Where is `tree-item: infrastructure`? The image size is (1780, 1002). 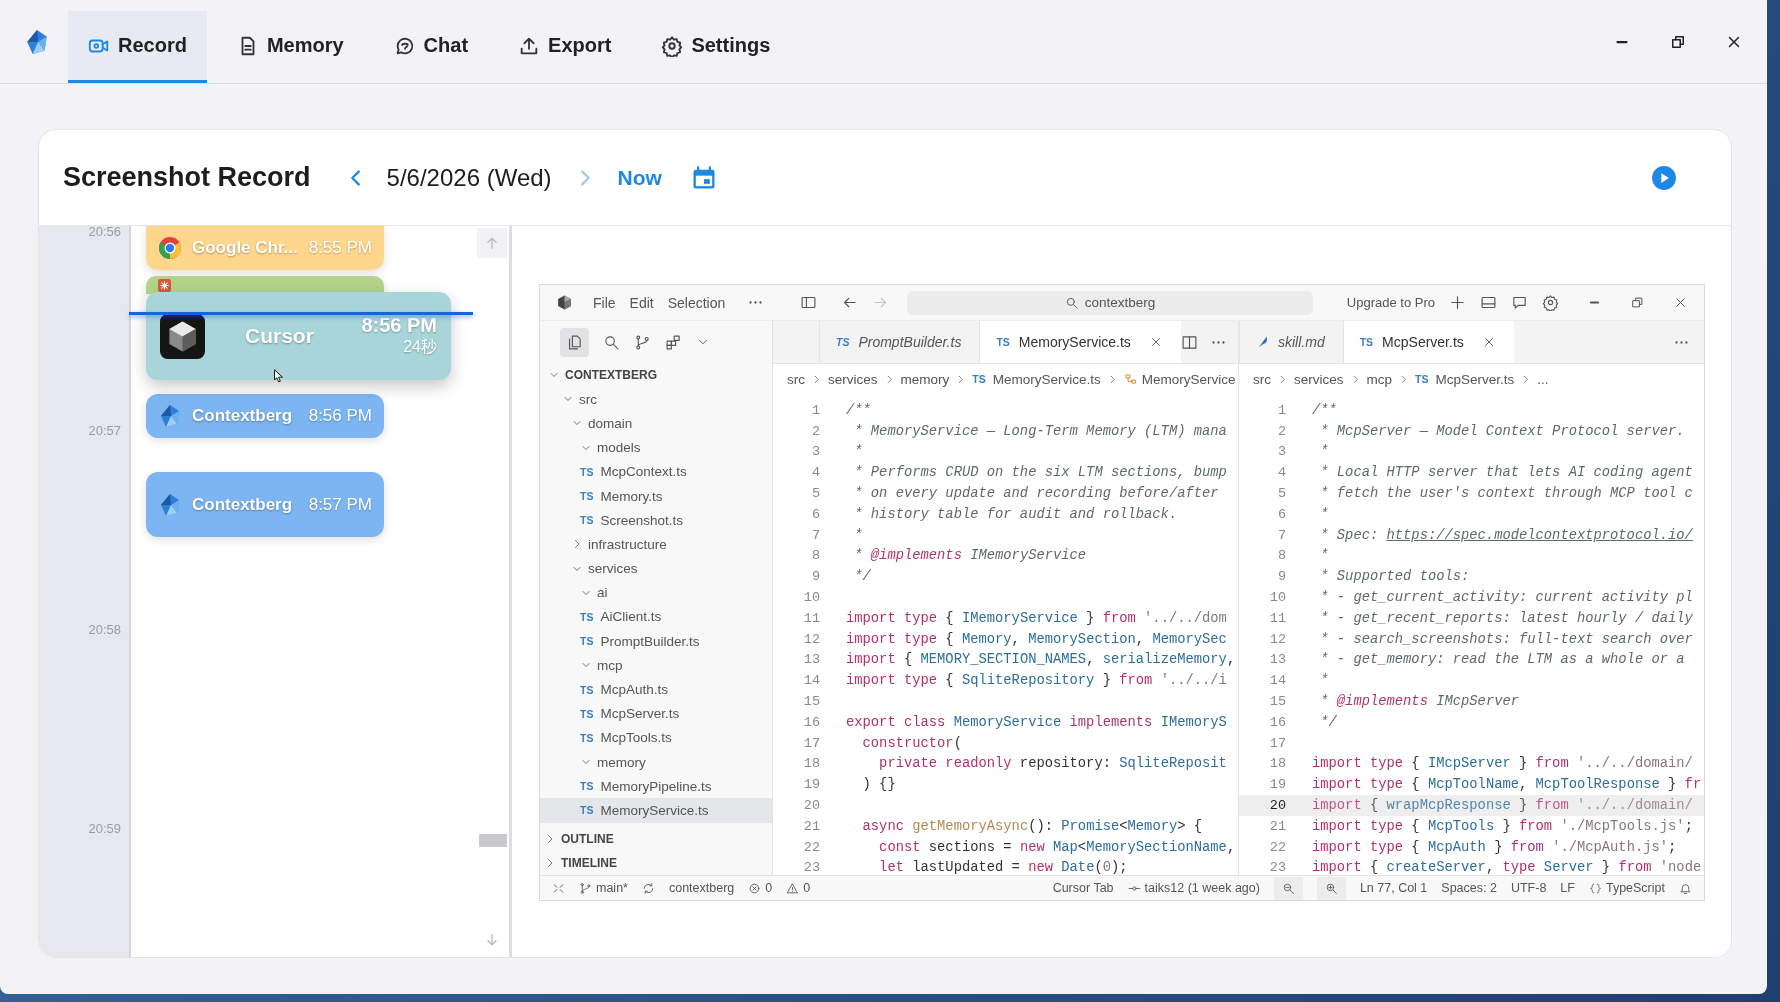
tree-item: infrastructure is located at coordinates (656, 544).